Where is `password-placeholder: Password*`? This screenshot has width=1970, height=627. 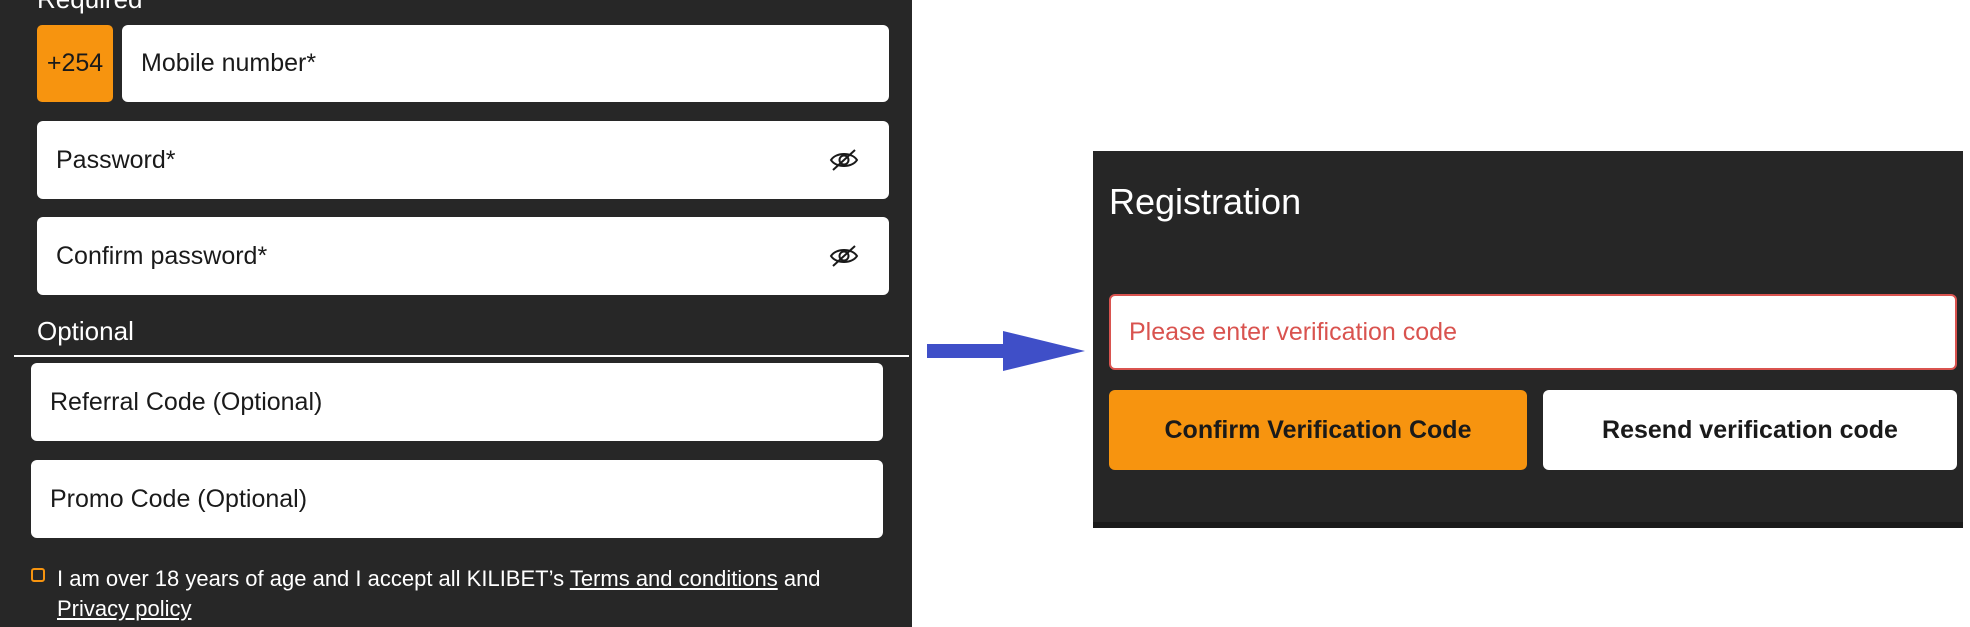
password-placeholder: Password* is located at coordinates (116, 159).